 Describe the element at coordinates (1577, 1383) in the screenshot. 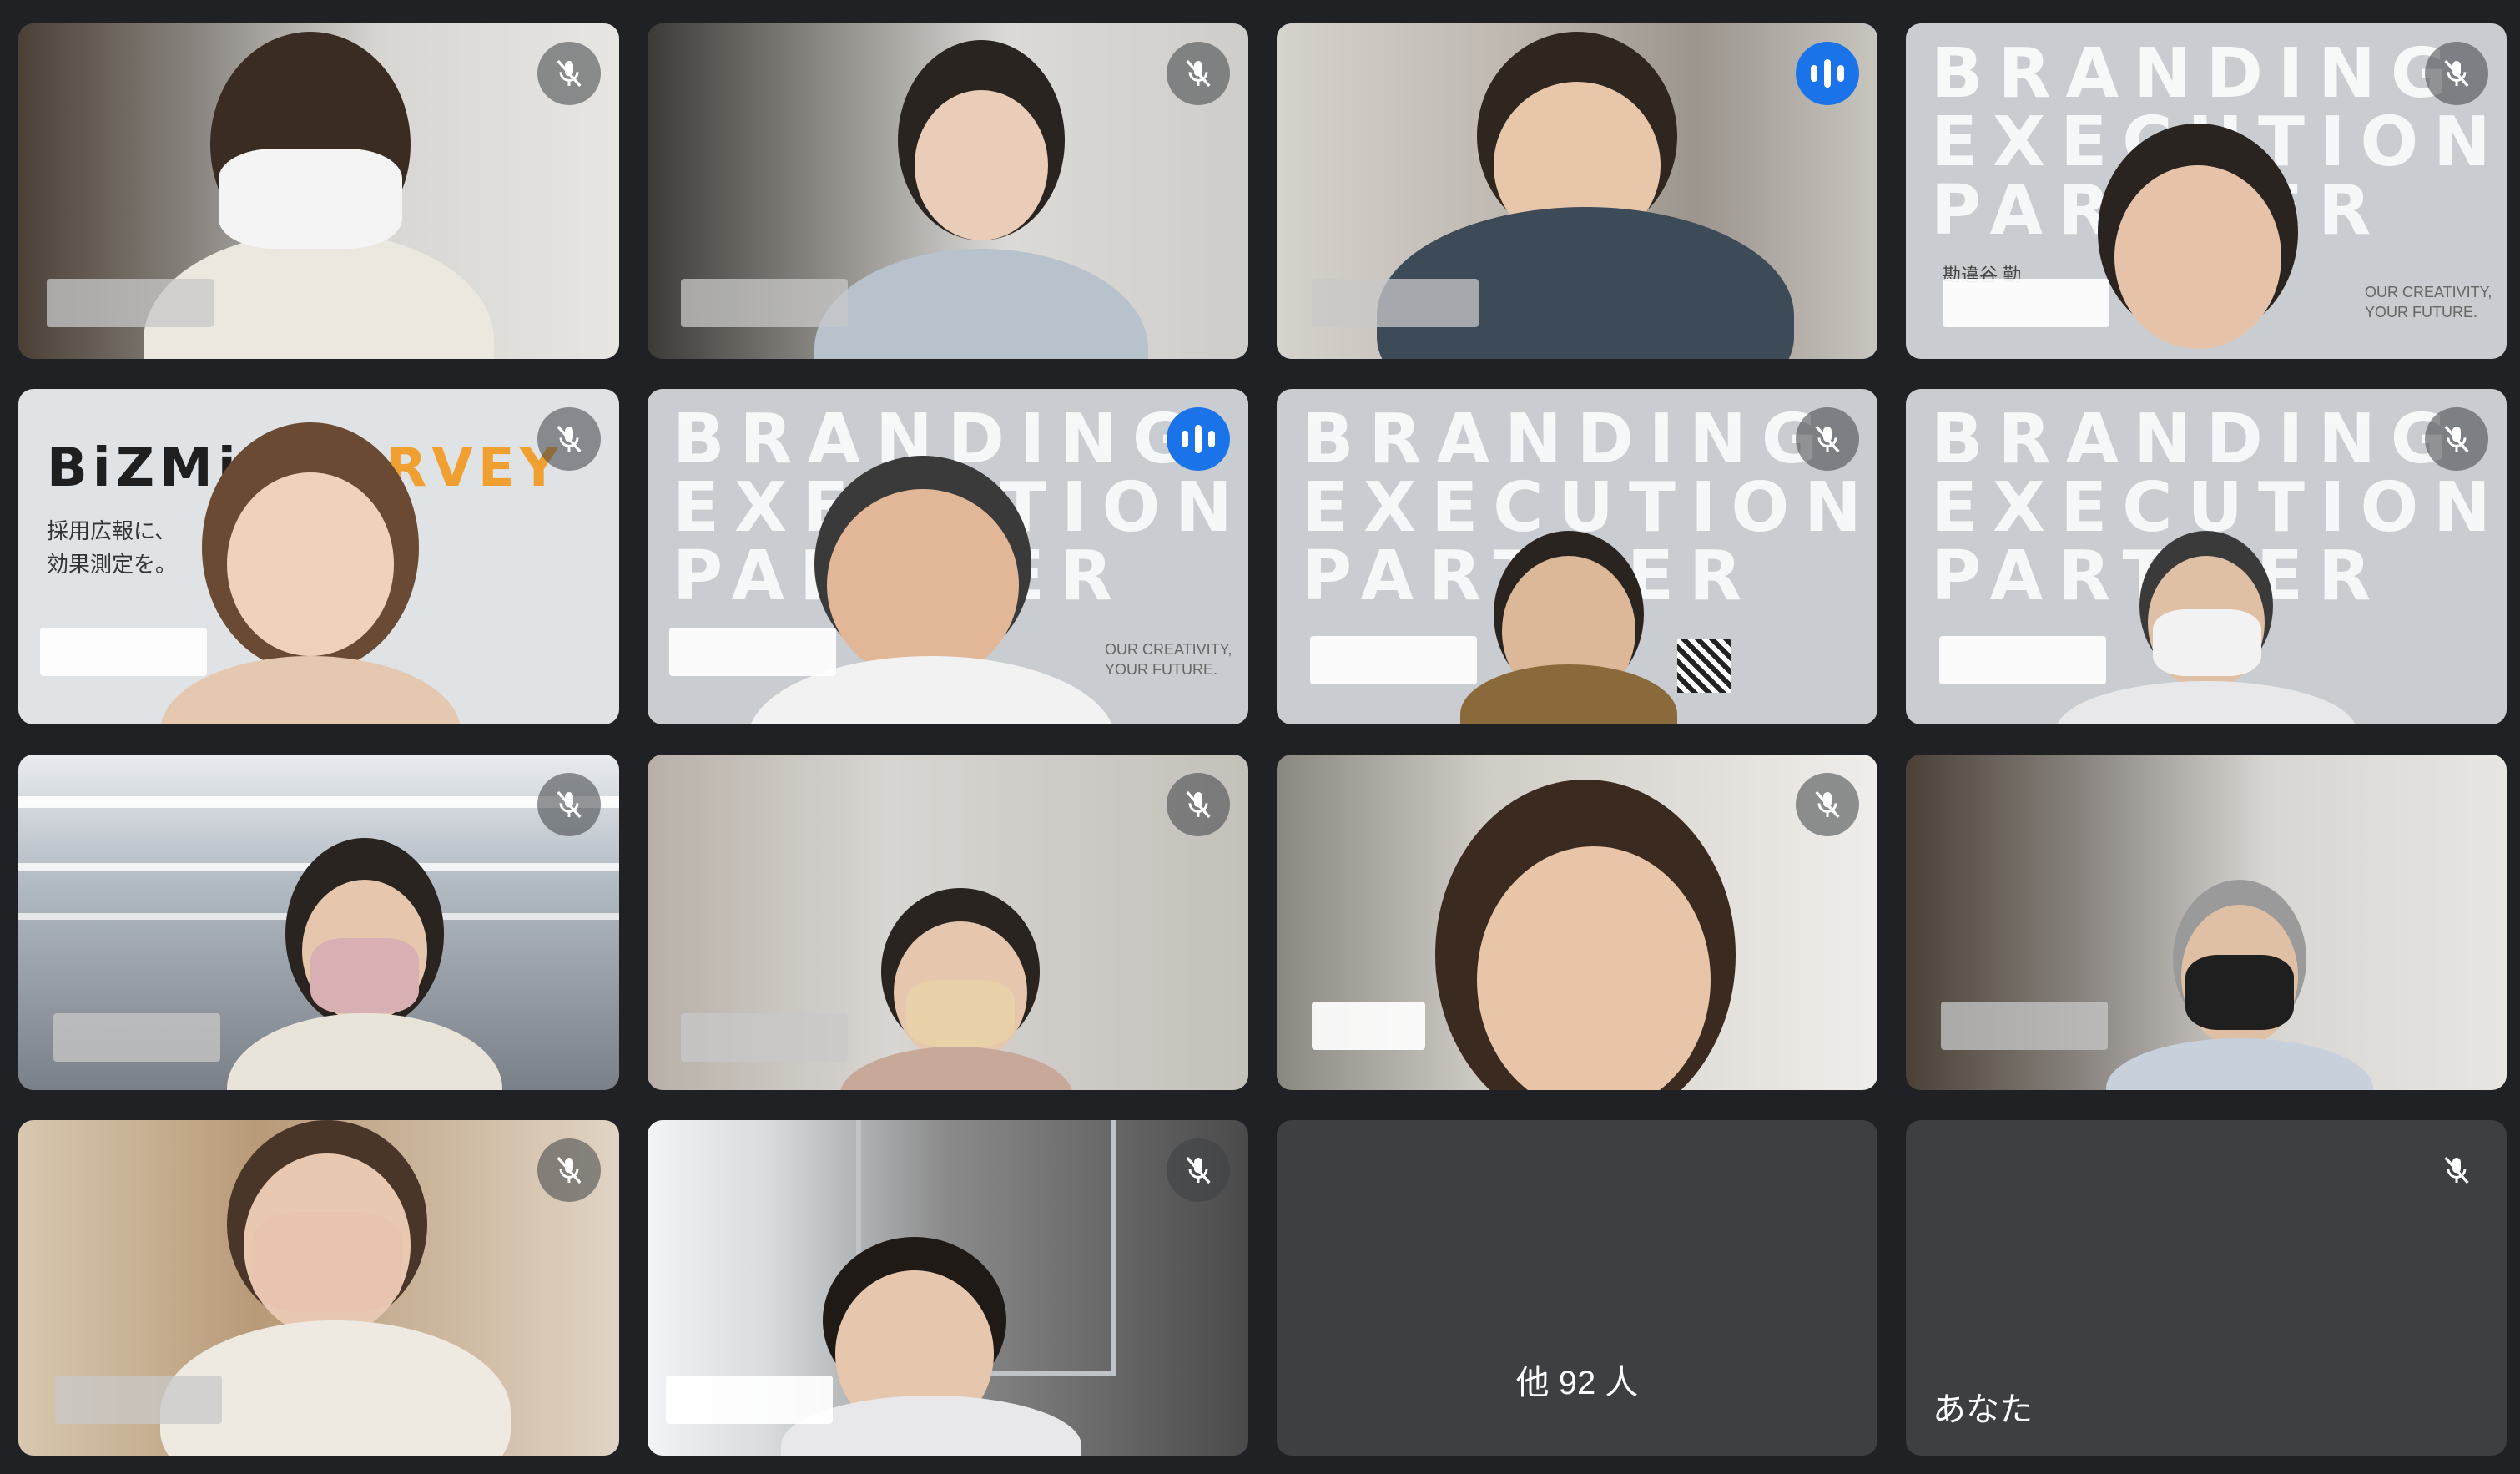

I see `others-count-label: 他 92 人` at that location.